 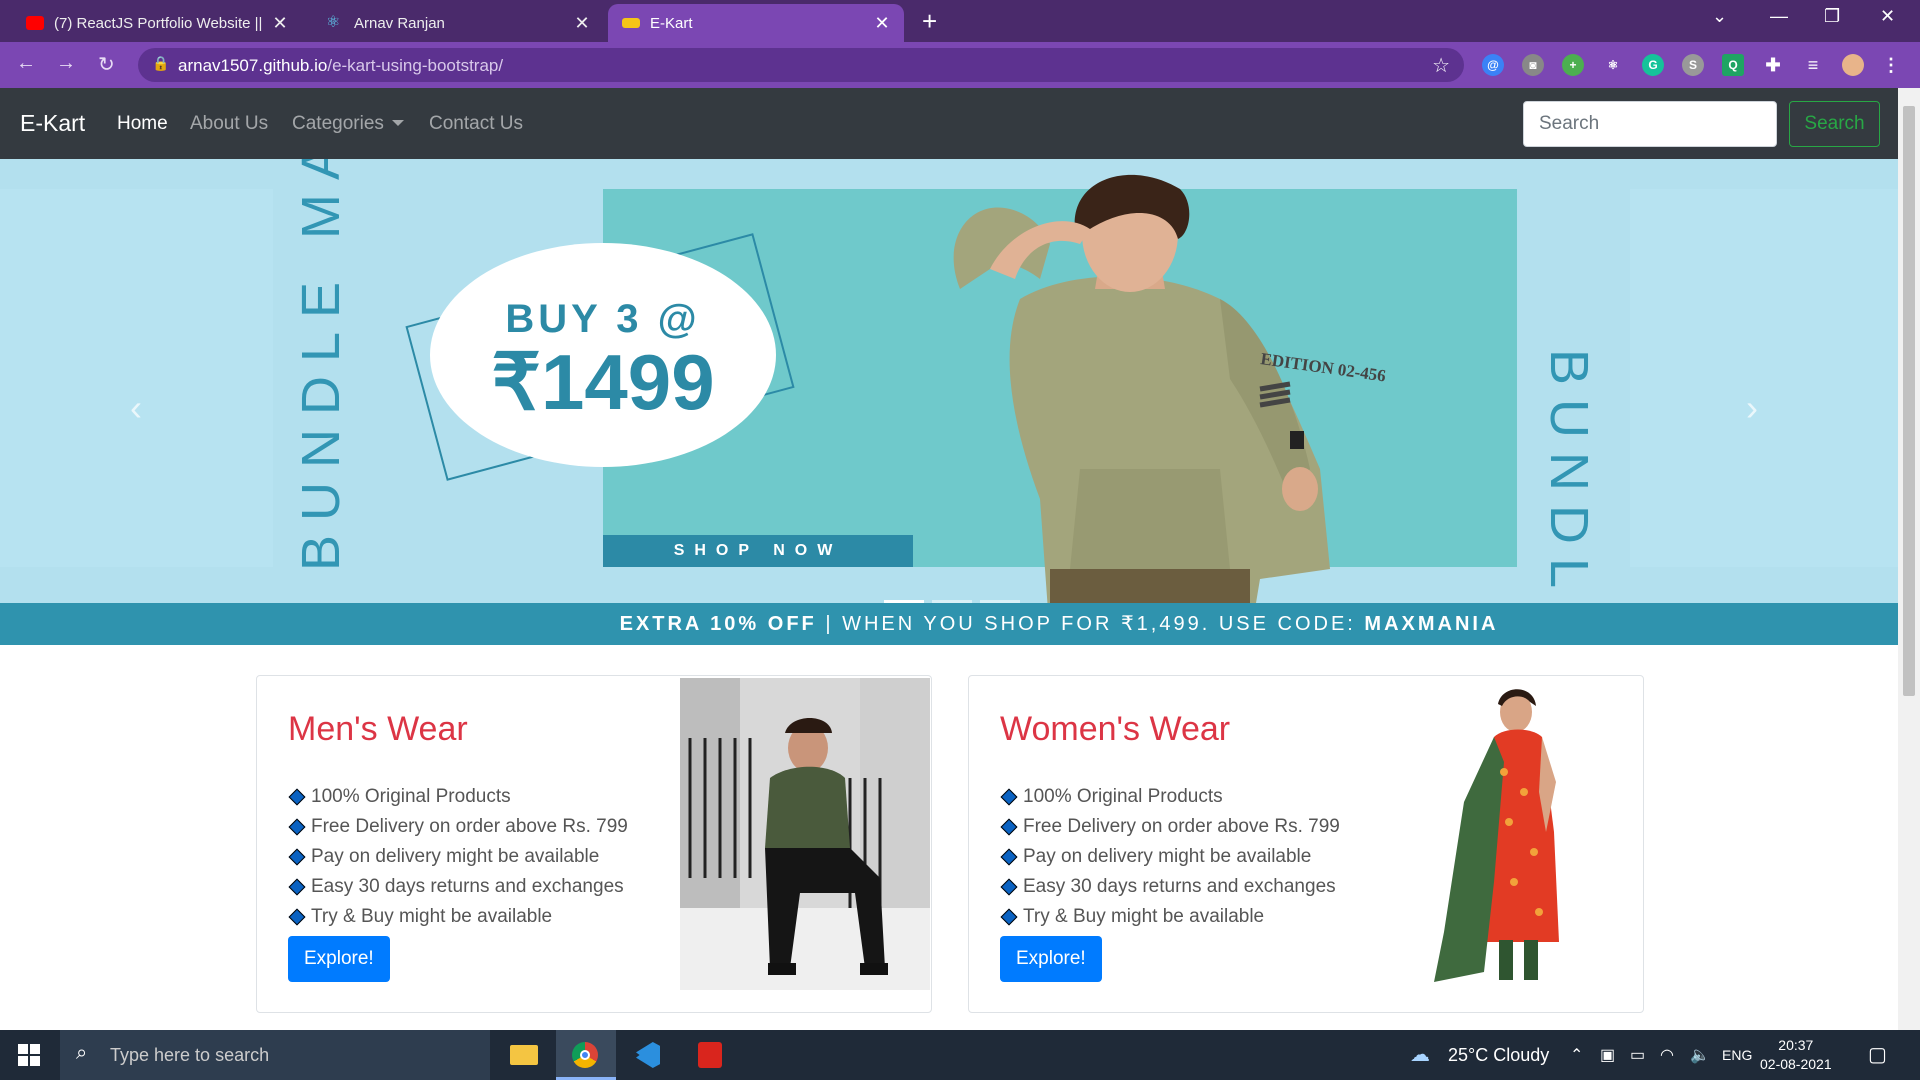 I want to click on wifi-icon: ◠, so click(x=1667, y=1055).